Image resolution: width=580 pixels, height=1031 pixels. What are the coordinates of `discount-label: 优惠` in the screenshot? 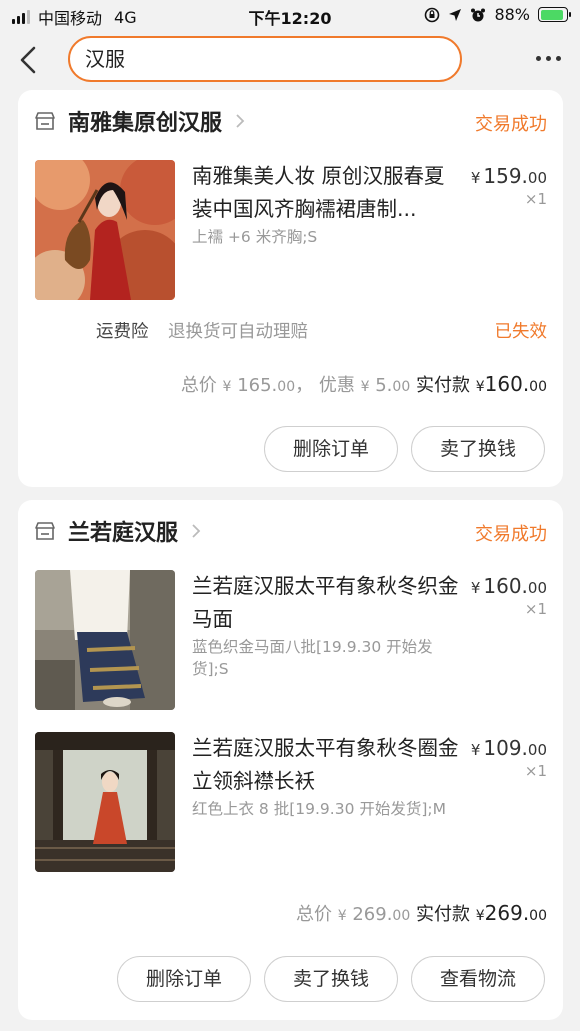 It's located at (336, 385).